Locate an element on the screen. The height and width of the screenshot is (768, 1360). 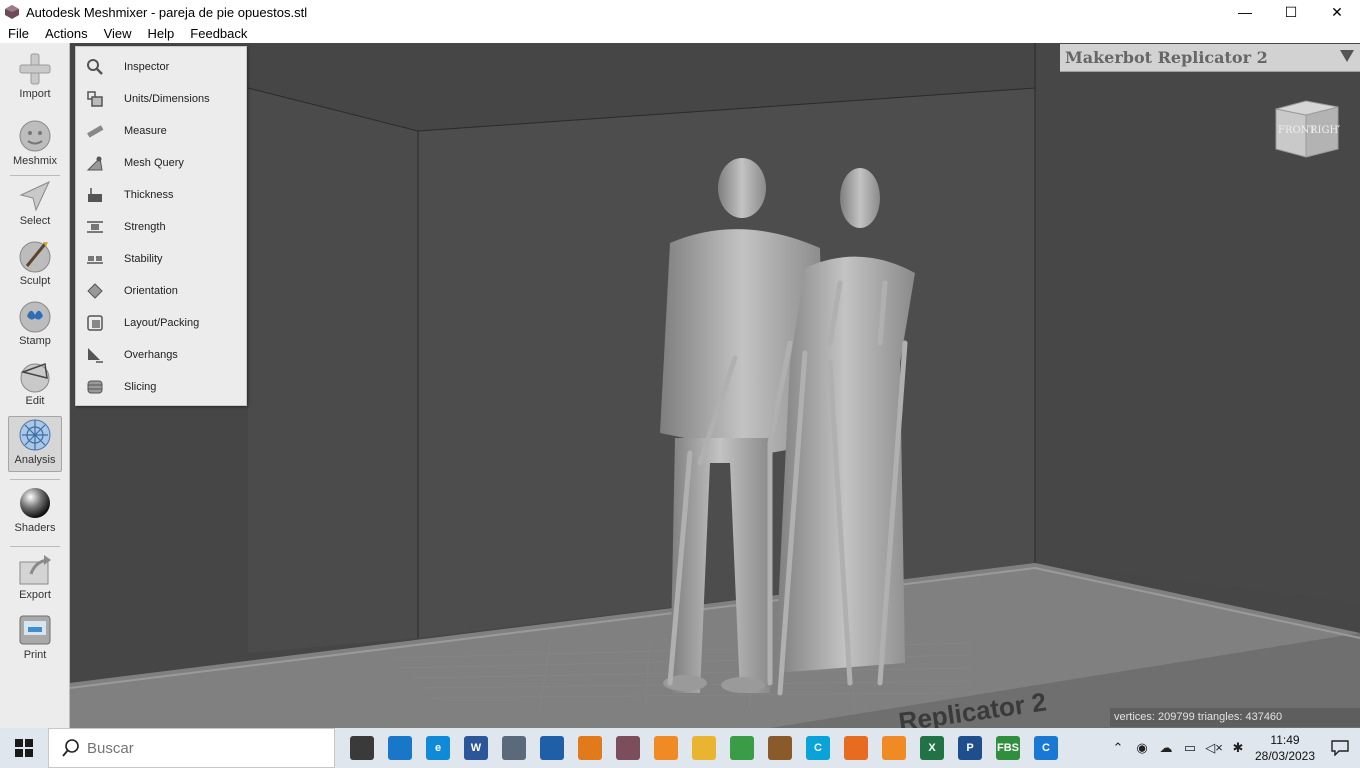
taskbar-search is located at coordinates (191, 748).